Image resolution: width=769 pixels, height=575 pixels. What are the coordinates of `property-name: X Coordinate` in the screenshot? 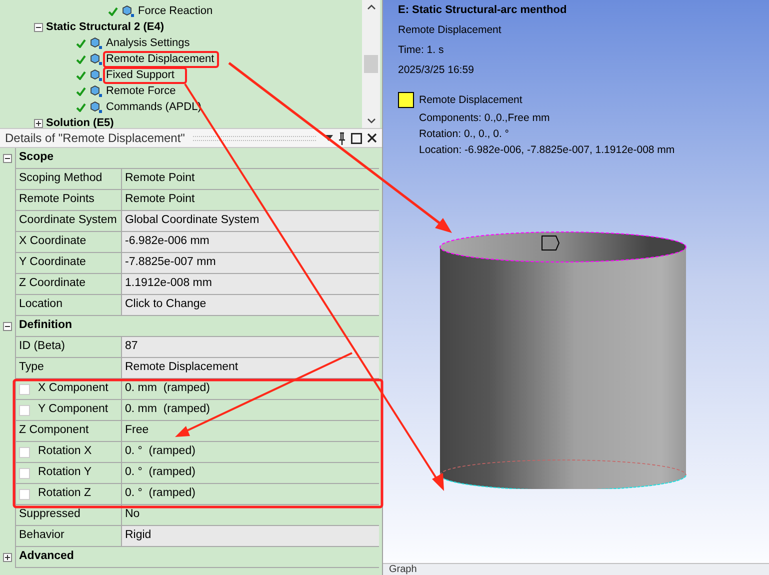 It's located at (52, 242).